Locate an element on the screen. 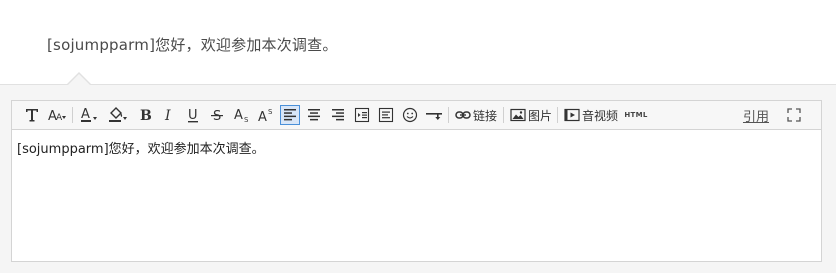  image-icon is located at coordinates (518, 115).